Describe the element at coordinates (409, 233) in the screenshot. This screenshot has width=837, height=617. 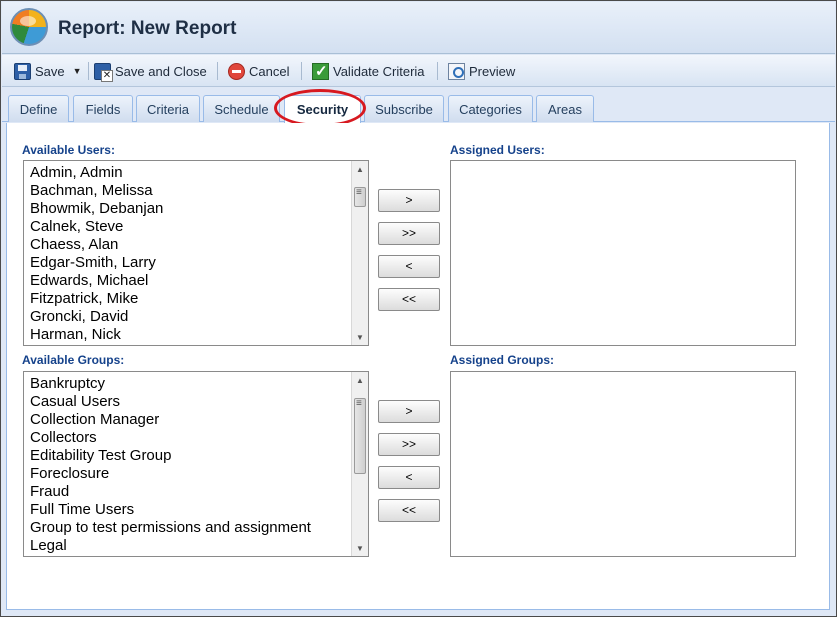
I see `add-all-users-button: >>` at that location.